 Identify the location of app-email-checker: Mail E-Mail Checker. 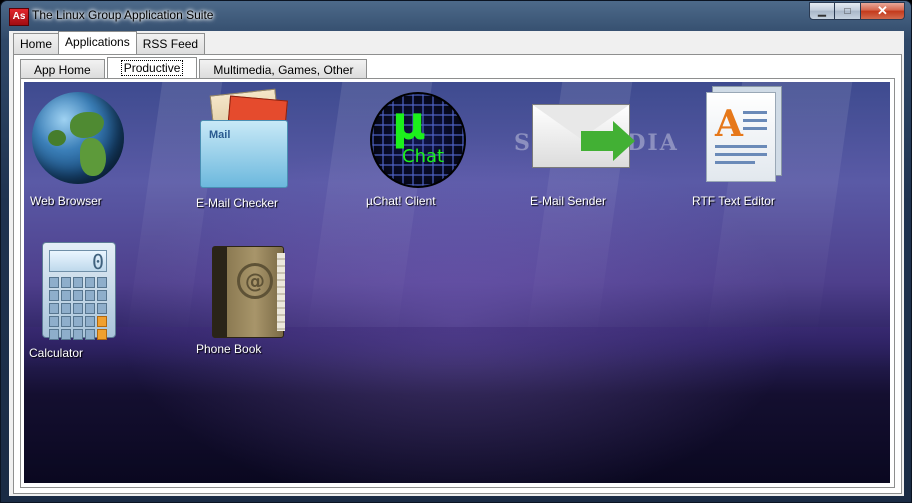
(256, 150).